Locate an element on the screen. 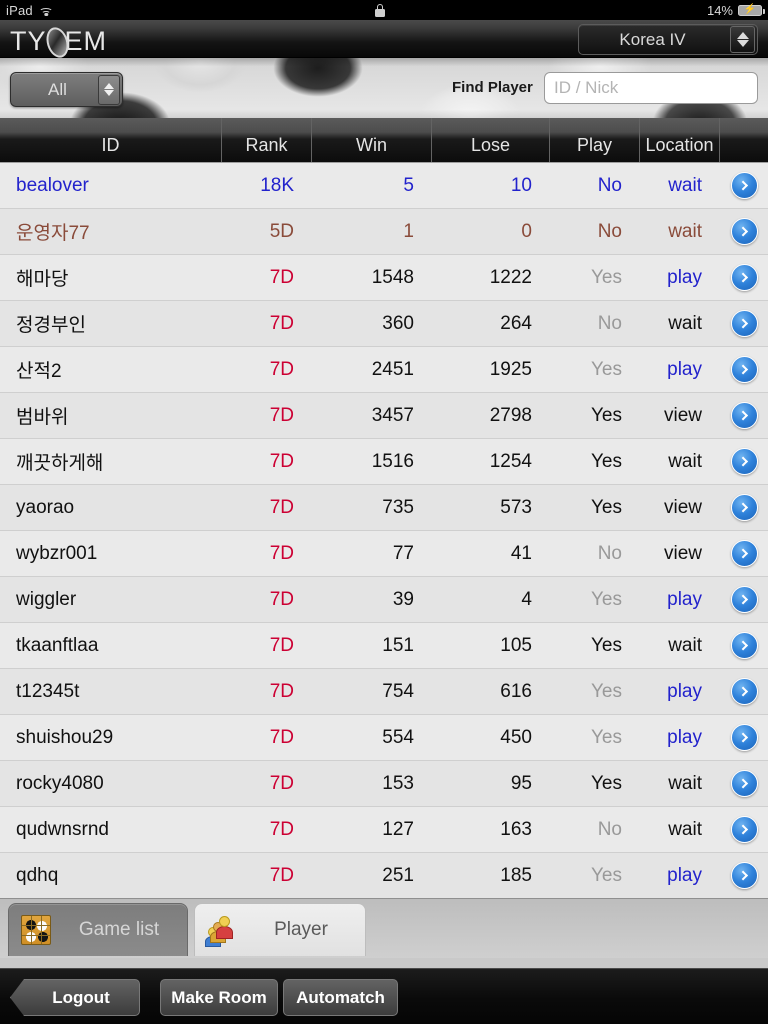 The height and width of the screenshot is (1024, 768). cell-id: 운영자77 is located at coordinates (53, 233).